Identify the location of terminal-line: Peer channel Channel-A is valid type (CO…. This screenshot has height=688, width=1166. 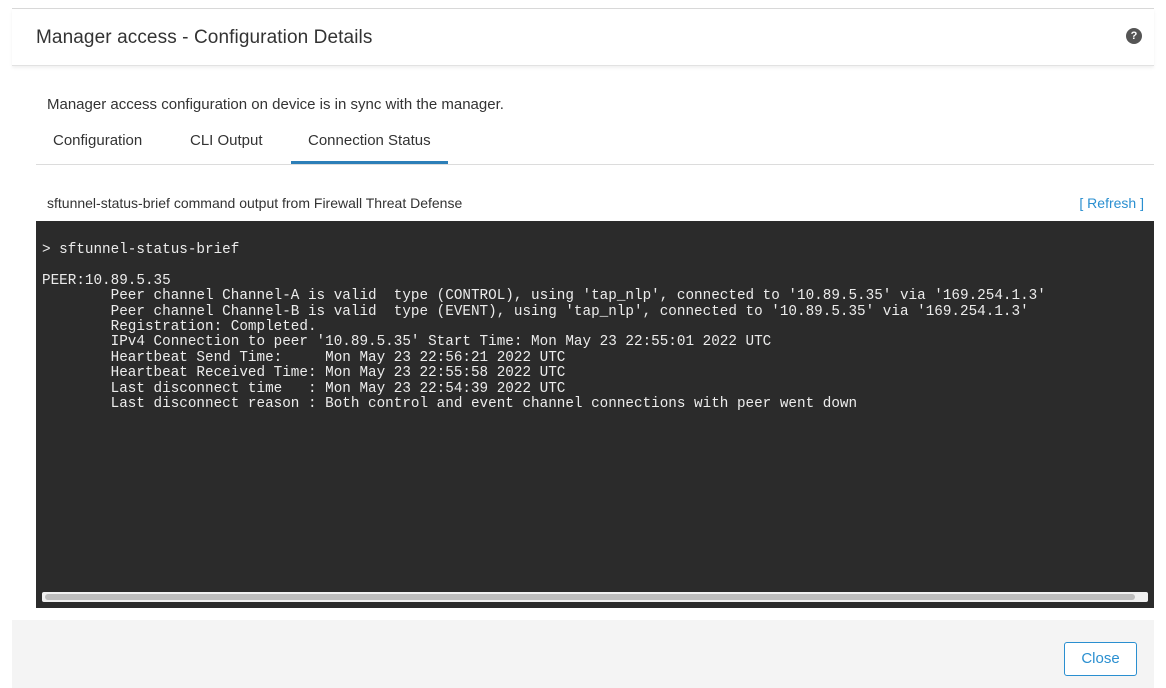
(544, 296).